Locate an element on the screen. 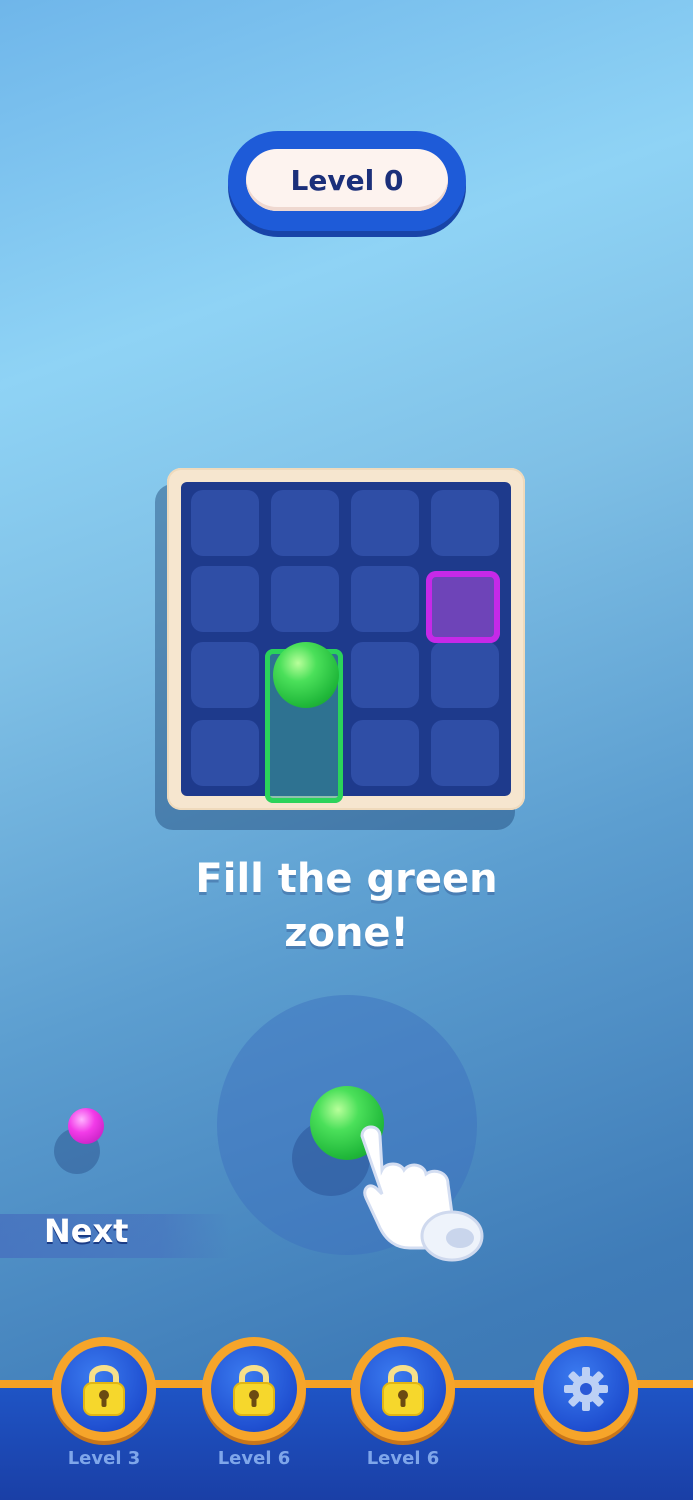 The image size is (693, 1500). game-board is located at coordinates (346, 639).